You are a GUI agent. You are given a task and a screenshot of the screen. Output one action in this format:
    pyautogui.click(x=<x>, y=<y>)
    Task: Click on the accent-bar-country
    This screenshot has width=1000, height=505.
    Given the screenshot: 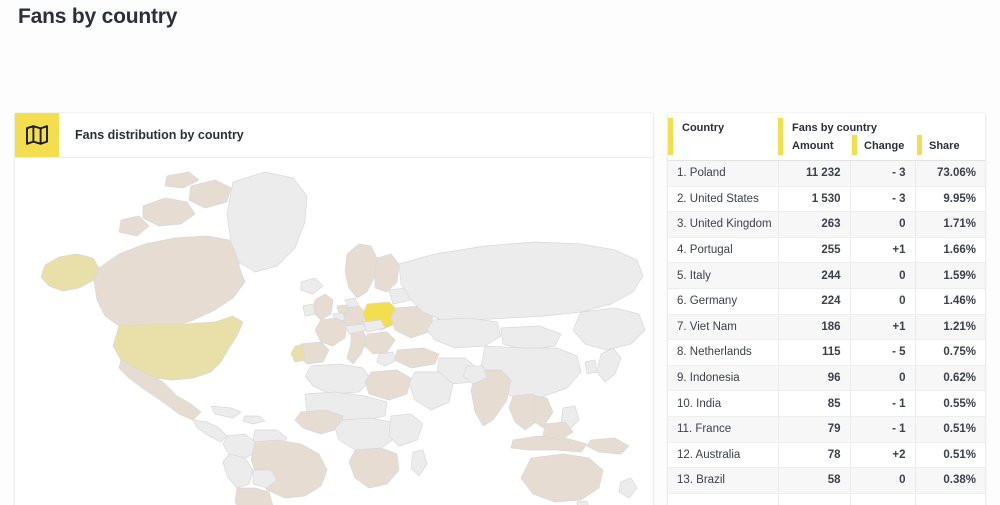 What is the action you would take?
    pyautogui.click(x=670, y=136)
    